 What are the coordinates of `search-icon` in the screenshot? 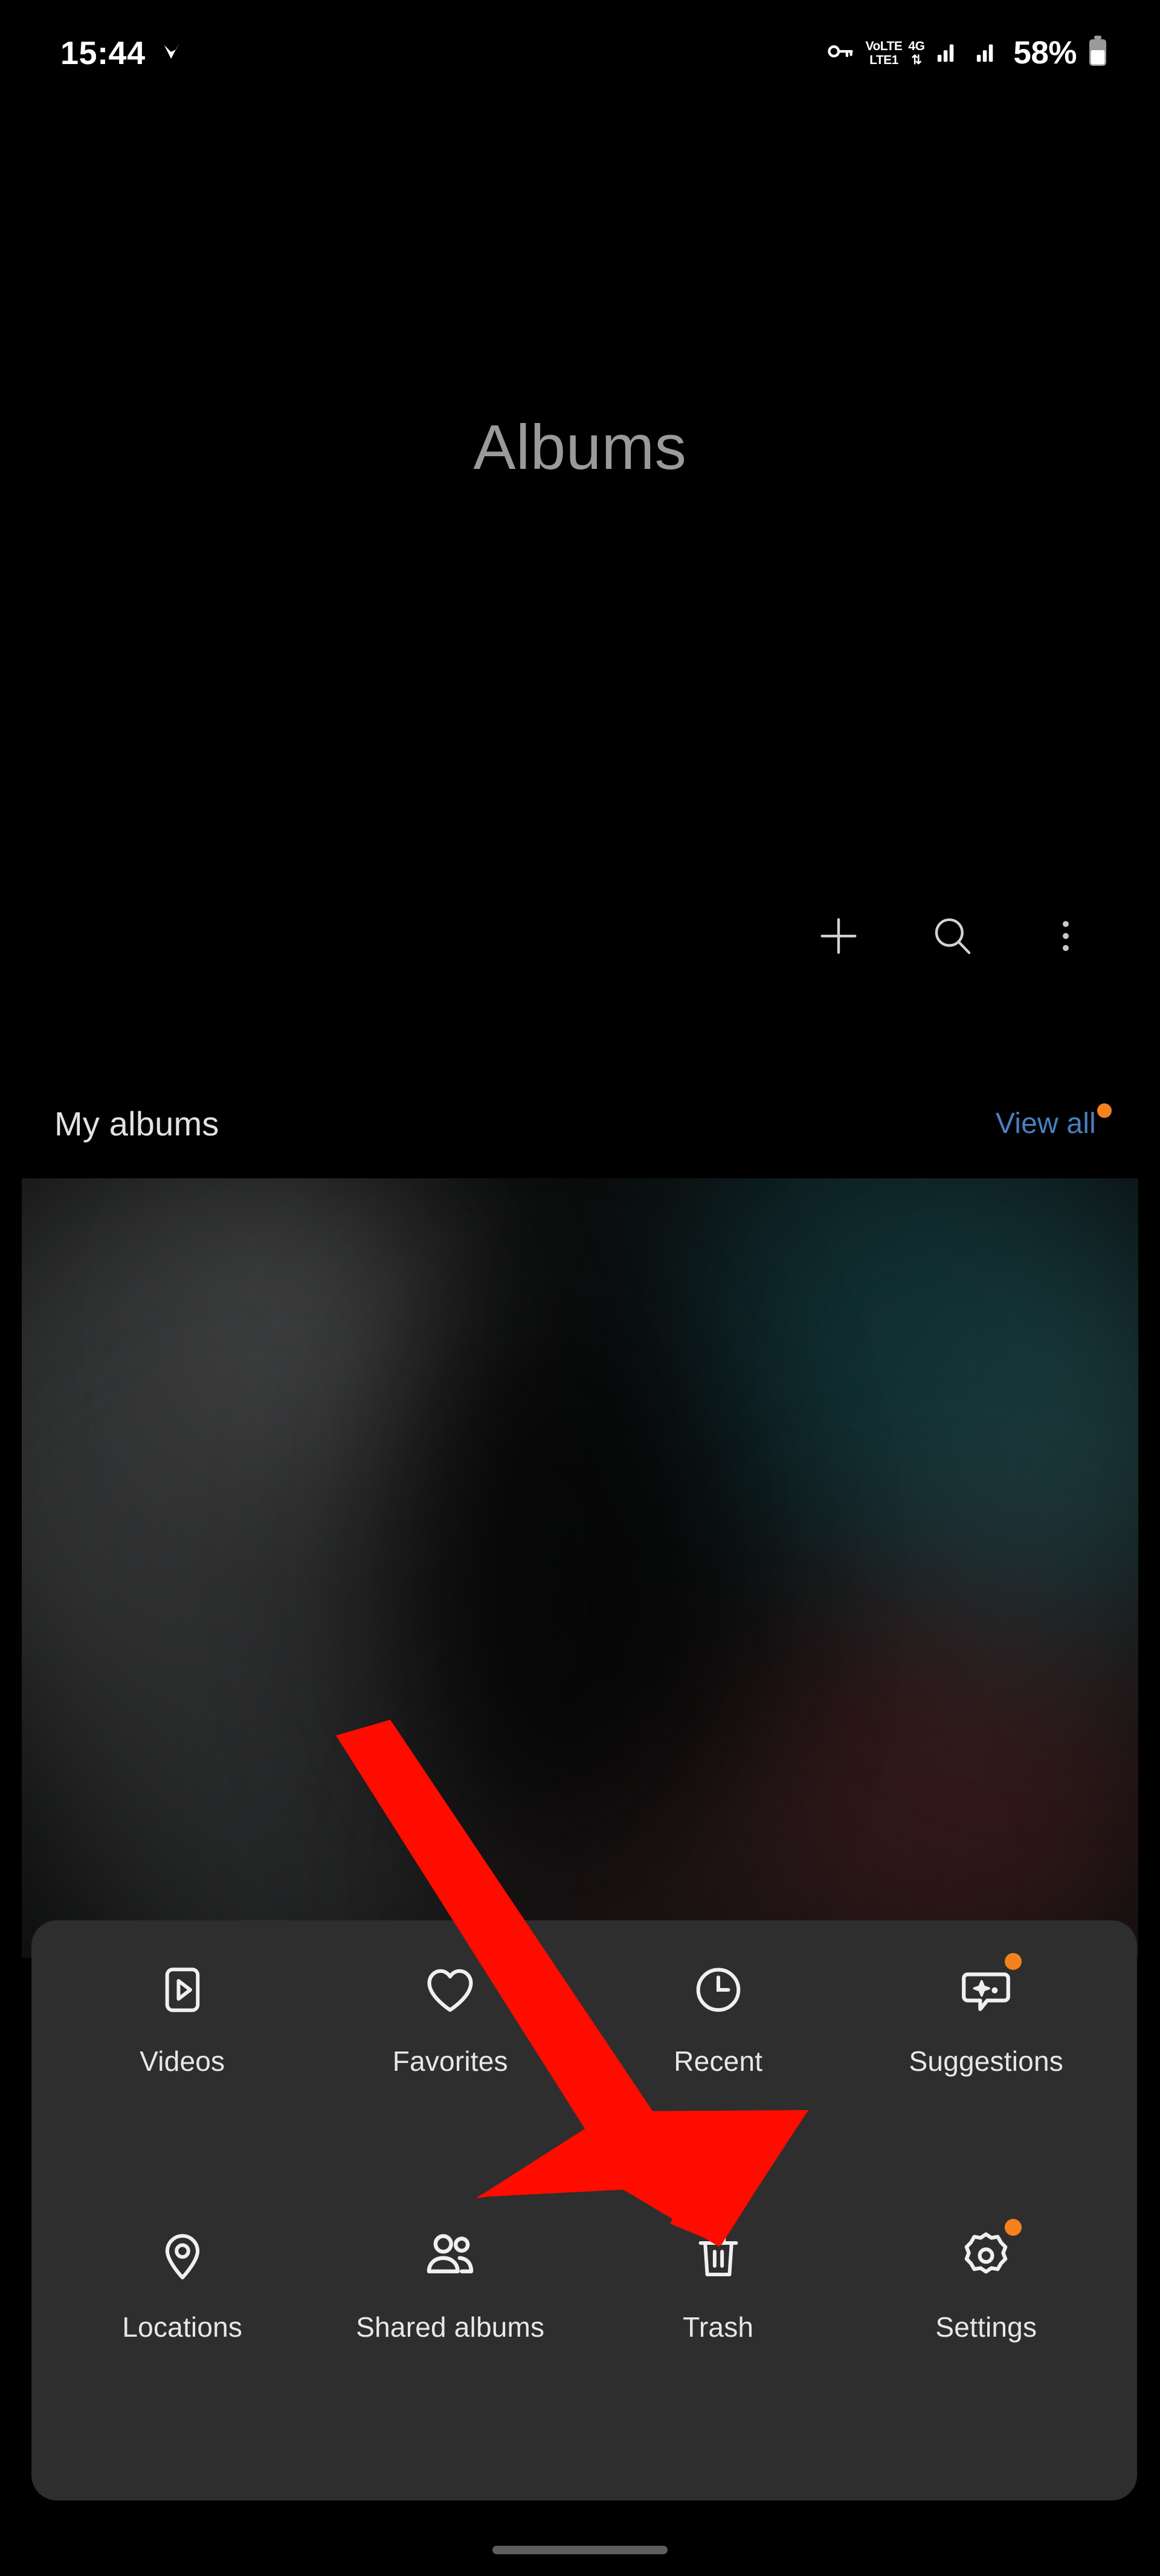 It's located at (952, 938).